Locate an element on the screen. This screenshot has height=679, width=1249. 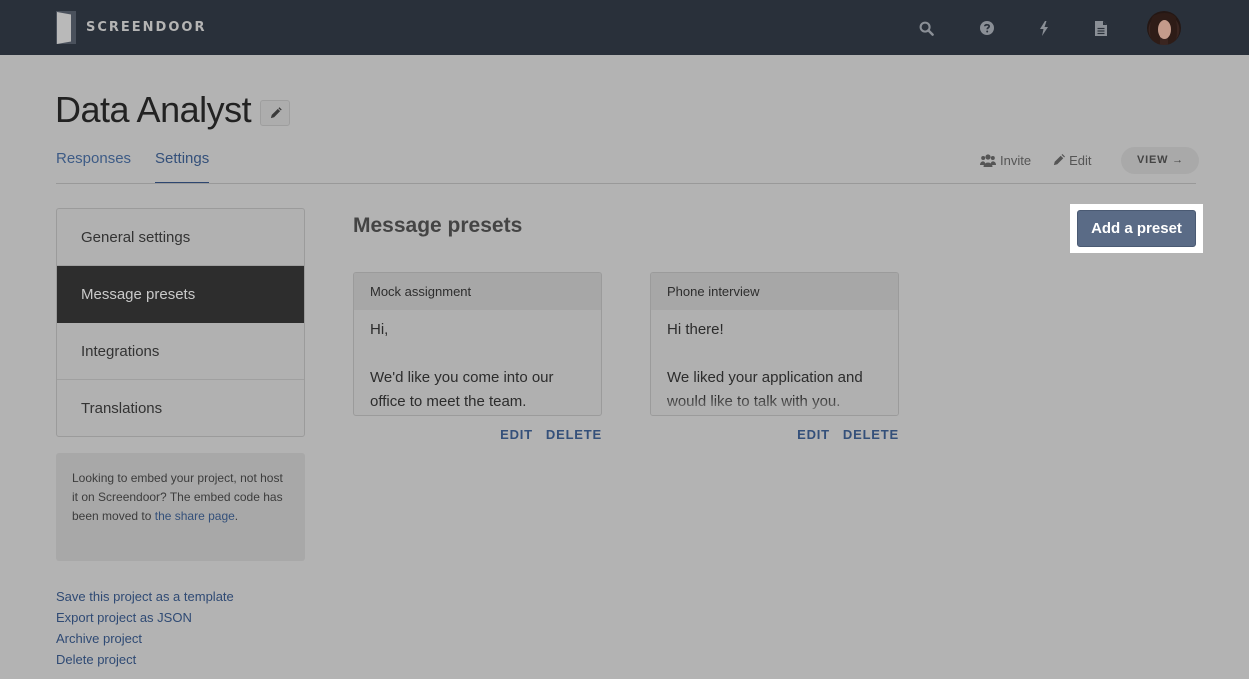
preset-name: Phone interview is located at coordinates (774, 291).